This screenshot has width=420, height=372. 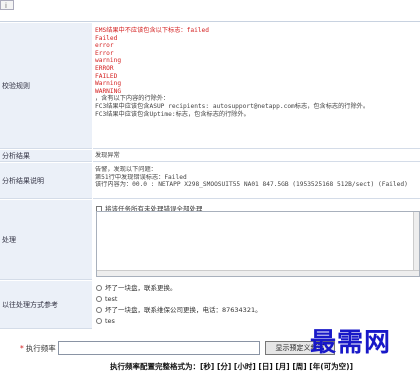 I want to click on handling-textarea, so click(x=258, y=244).